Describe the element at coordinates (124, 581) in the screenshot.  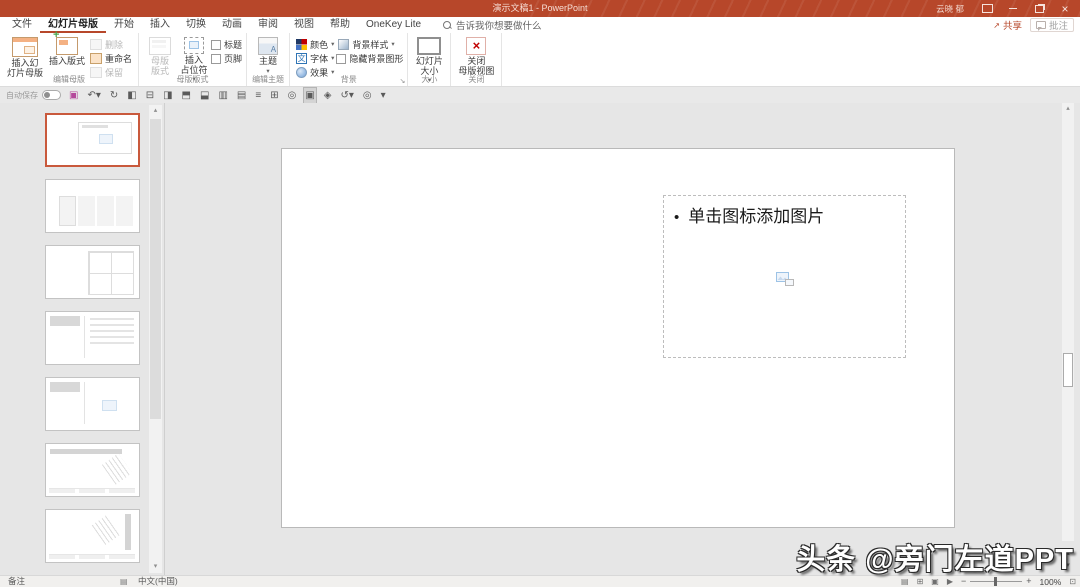
I see `proofing-status-icon` at that location.